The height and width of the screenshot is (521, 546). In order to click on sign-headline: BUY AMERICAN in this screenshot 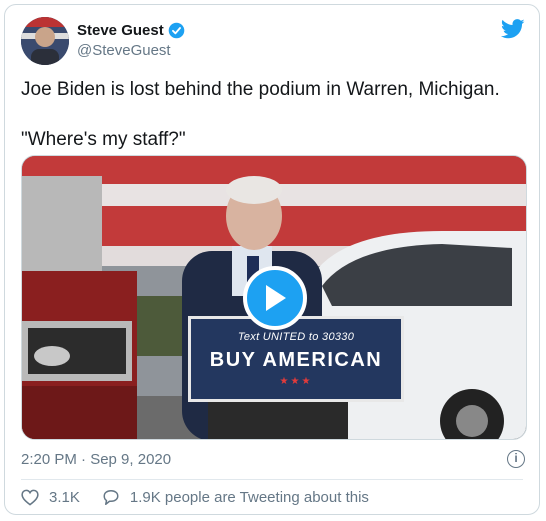, I will do `click(296, 360)`.